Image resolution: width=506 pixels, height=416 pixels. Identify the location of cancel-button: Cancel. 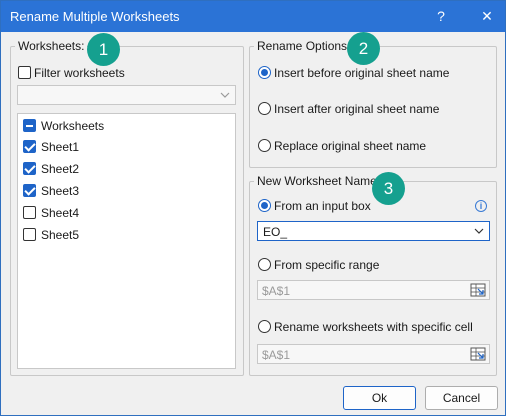
(461, 398).